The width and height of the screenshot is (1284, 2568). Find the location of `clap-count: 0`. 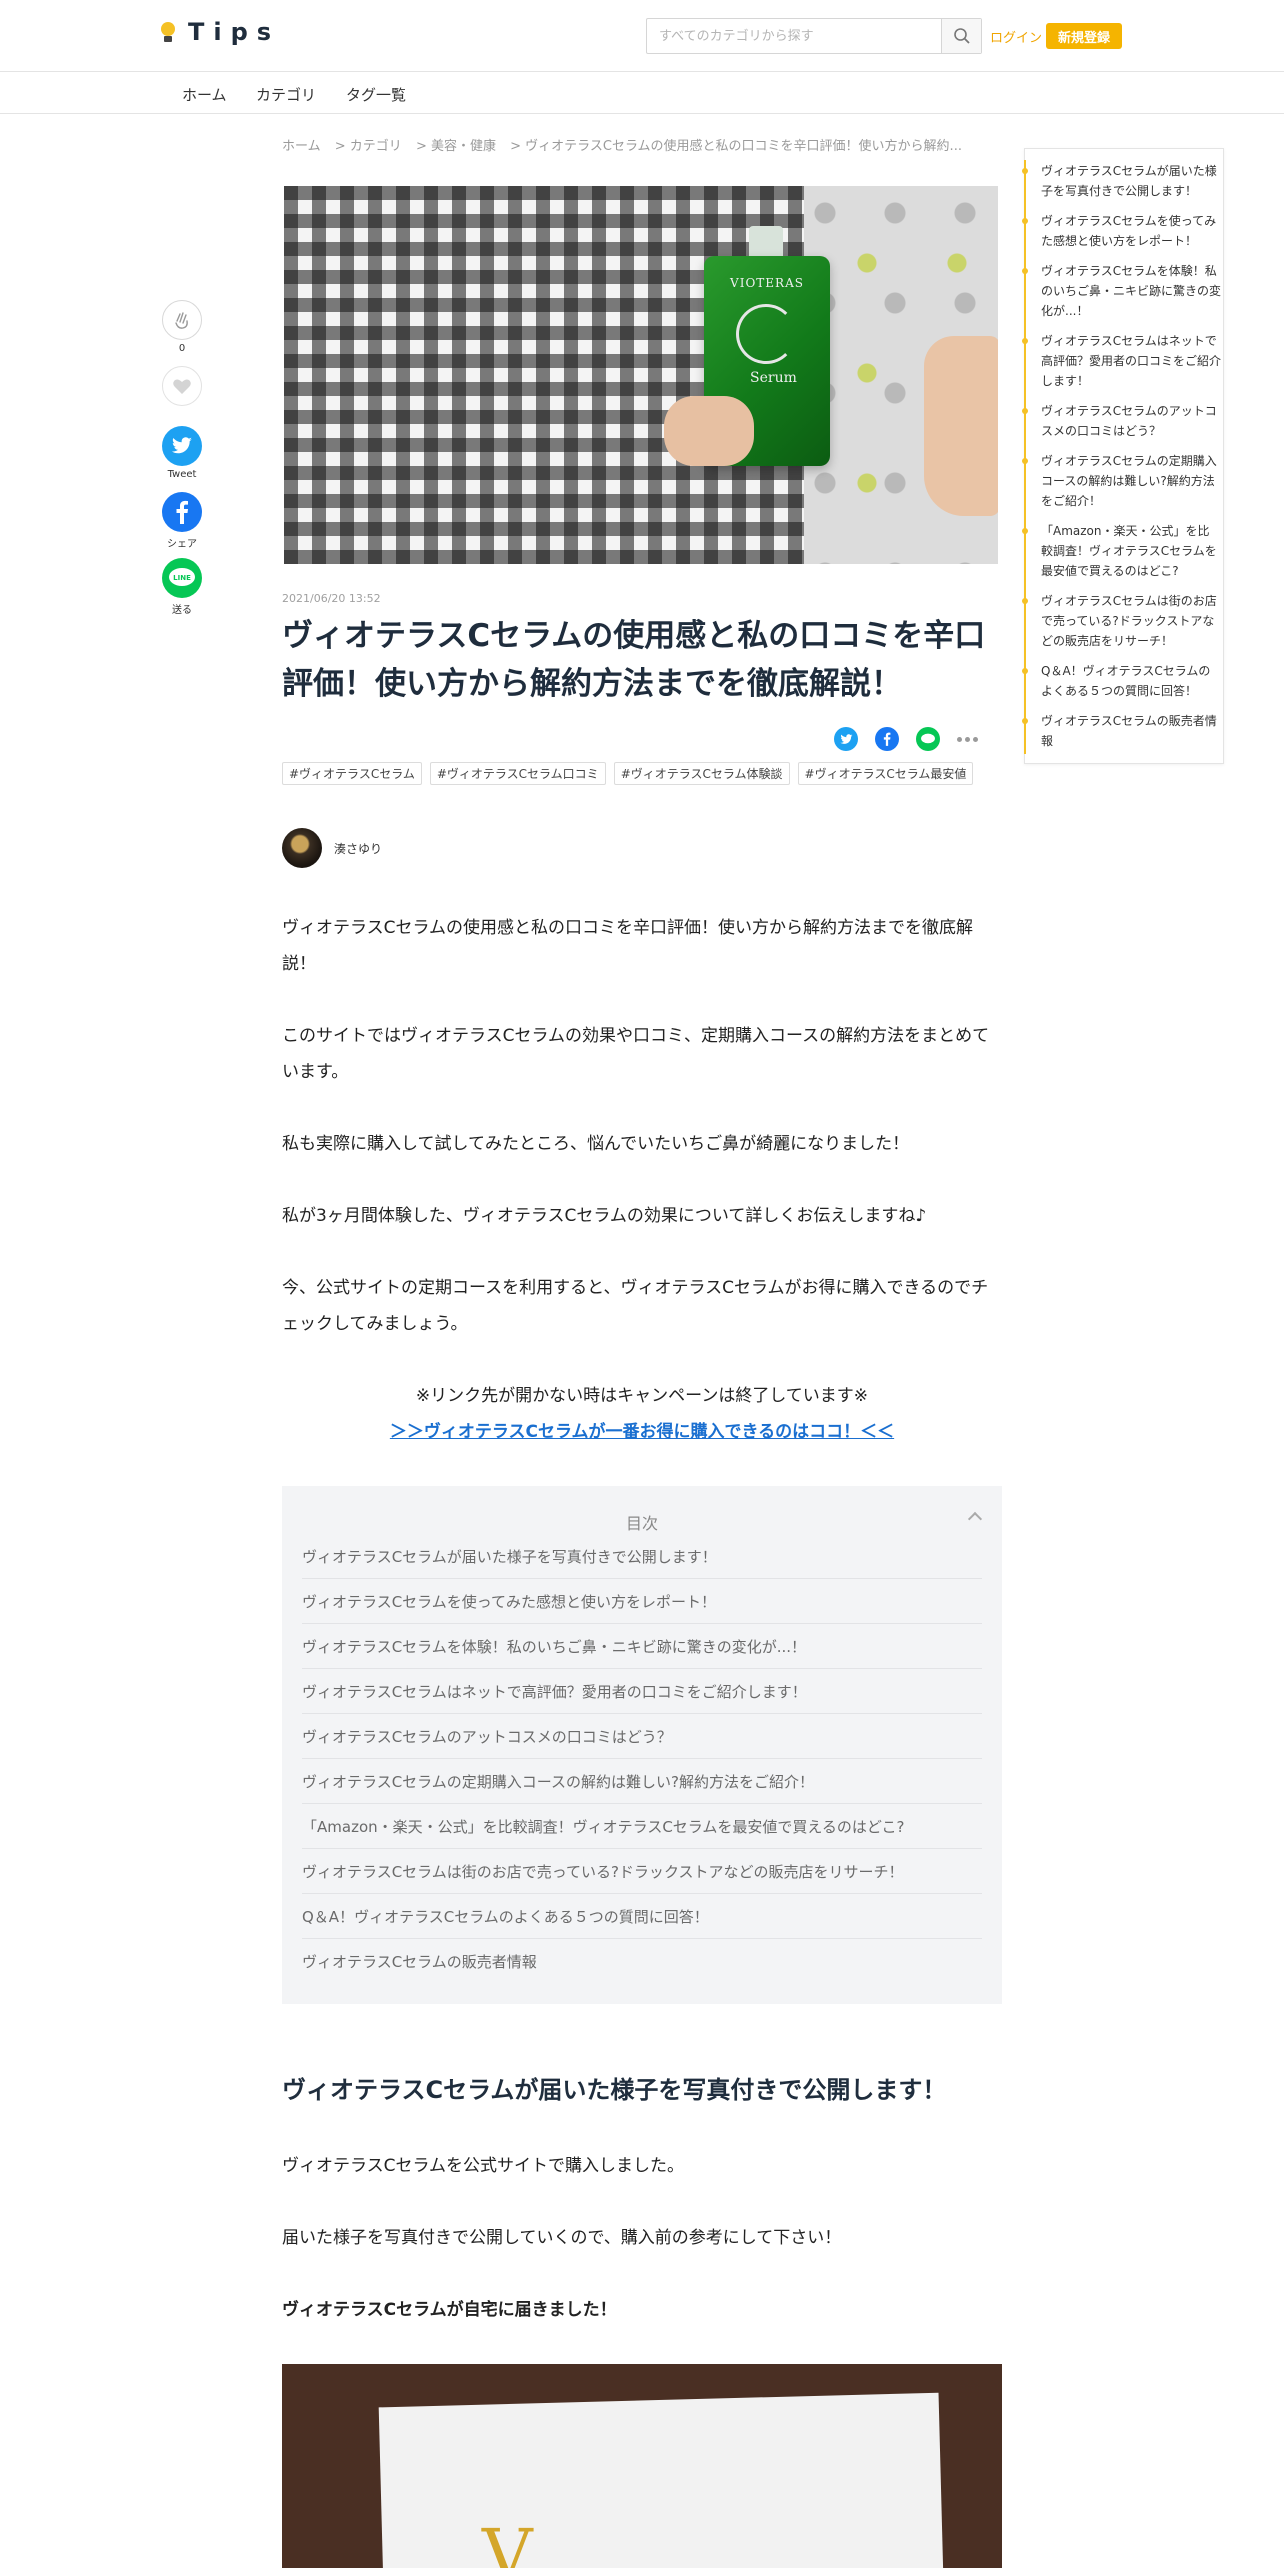

clap-count: 0 is located at coordinates (182, 348).